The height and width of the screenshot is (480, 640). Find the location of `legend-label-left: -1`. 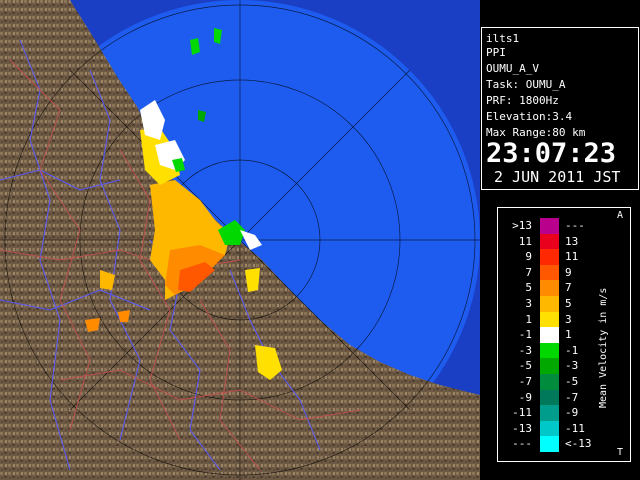

legend-label-left: -1 is located at coordinates (525, 335).